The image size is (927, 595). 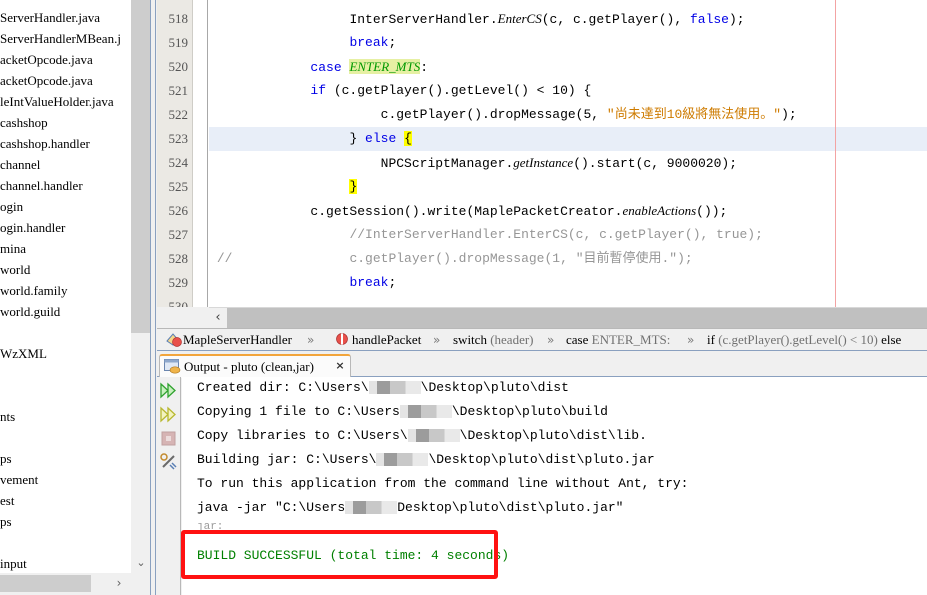 What do you see at coordinates (631, 339) in the screenshot?
I see `breadcrumb-detail: ENTER_MTS:` at bounding box center [631, 339].